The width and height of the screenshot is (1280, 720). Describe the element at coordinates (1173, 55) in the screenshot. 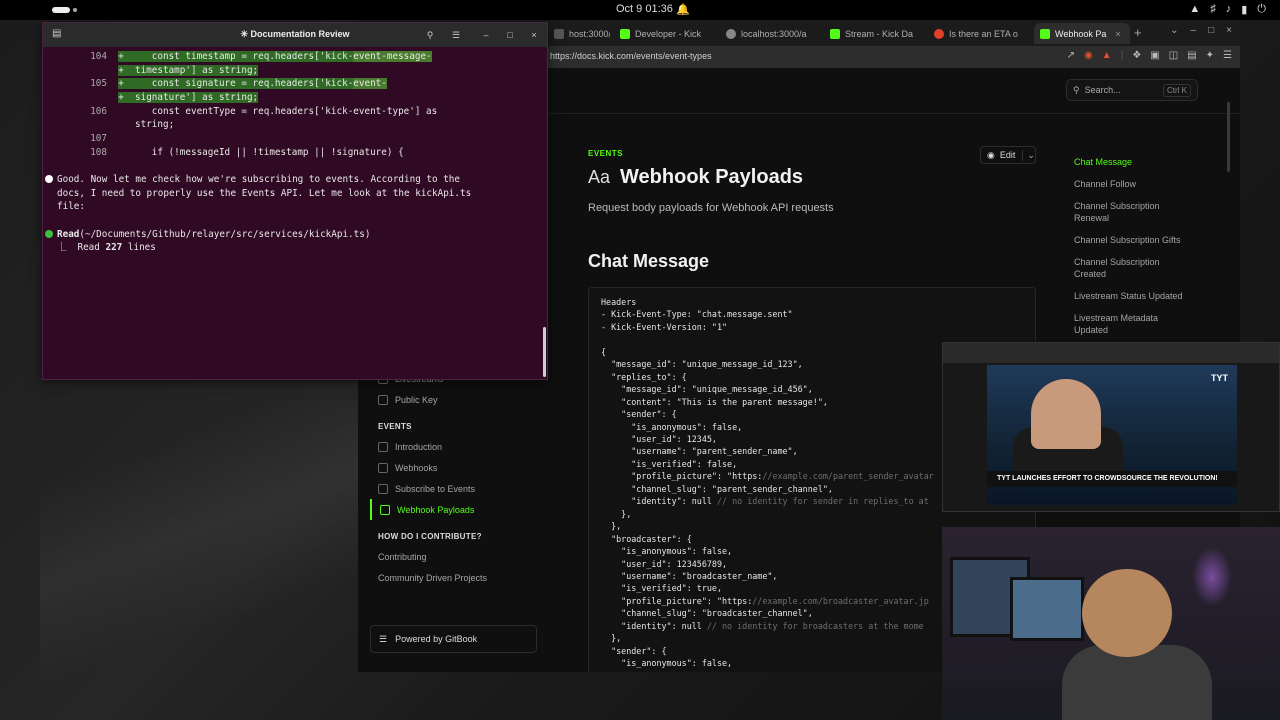

I see `sidebar-icon: ◫` at that location.